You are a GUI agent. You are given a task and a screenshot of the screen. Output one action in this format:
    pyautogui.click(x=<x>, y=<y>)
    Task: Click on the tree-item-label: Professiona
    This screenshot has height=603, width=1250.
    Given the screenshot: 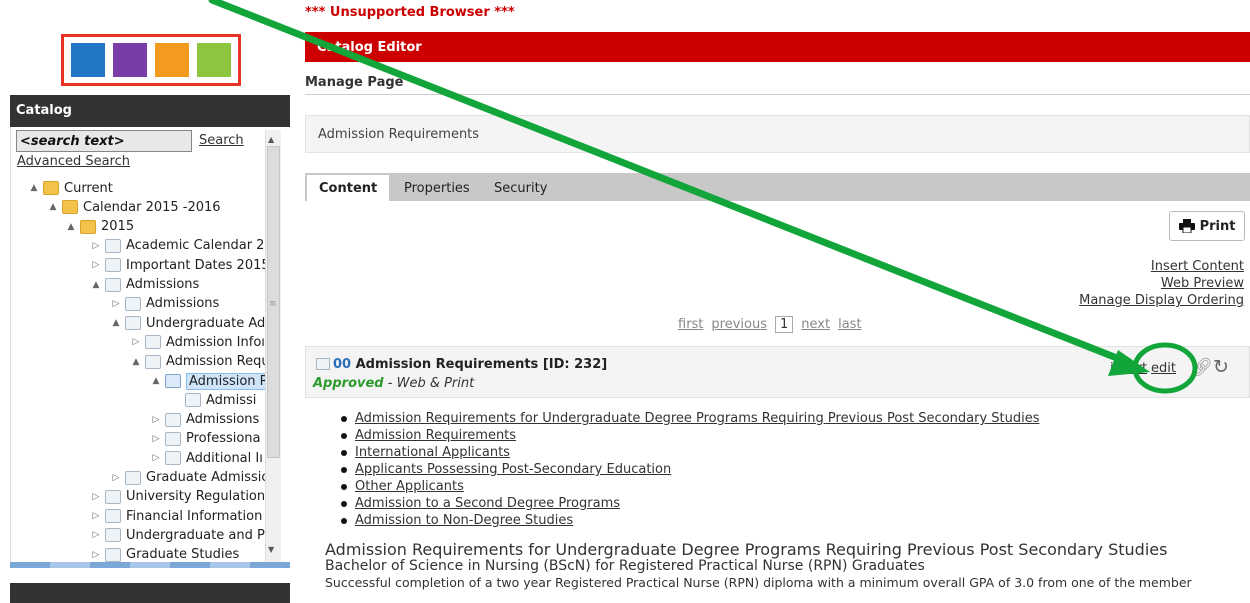 What is the action you would take?
    pyautogui.click(x=223, y=438)
    